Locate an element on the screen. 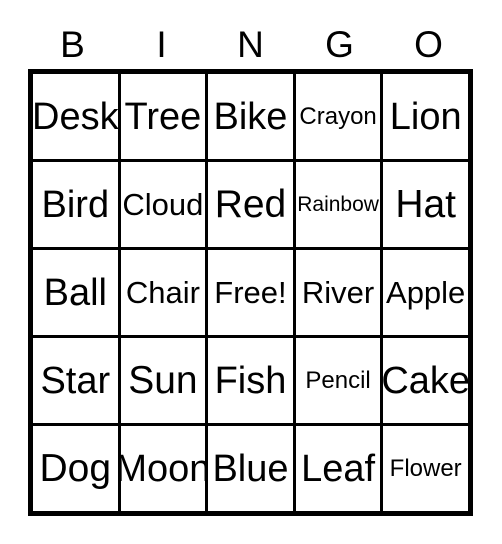 This screenshot has width=502, height=544. bingo-cell-n1: Bike is located at coordinates (252, 116).